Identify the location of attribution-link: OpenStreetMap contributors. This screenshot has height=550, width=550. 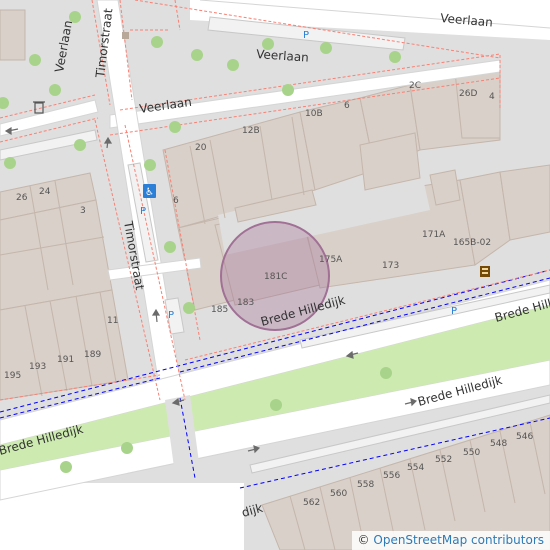
(458, 540).